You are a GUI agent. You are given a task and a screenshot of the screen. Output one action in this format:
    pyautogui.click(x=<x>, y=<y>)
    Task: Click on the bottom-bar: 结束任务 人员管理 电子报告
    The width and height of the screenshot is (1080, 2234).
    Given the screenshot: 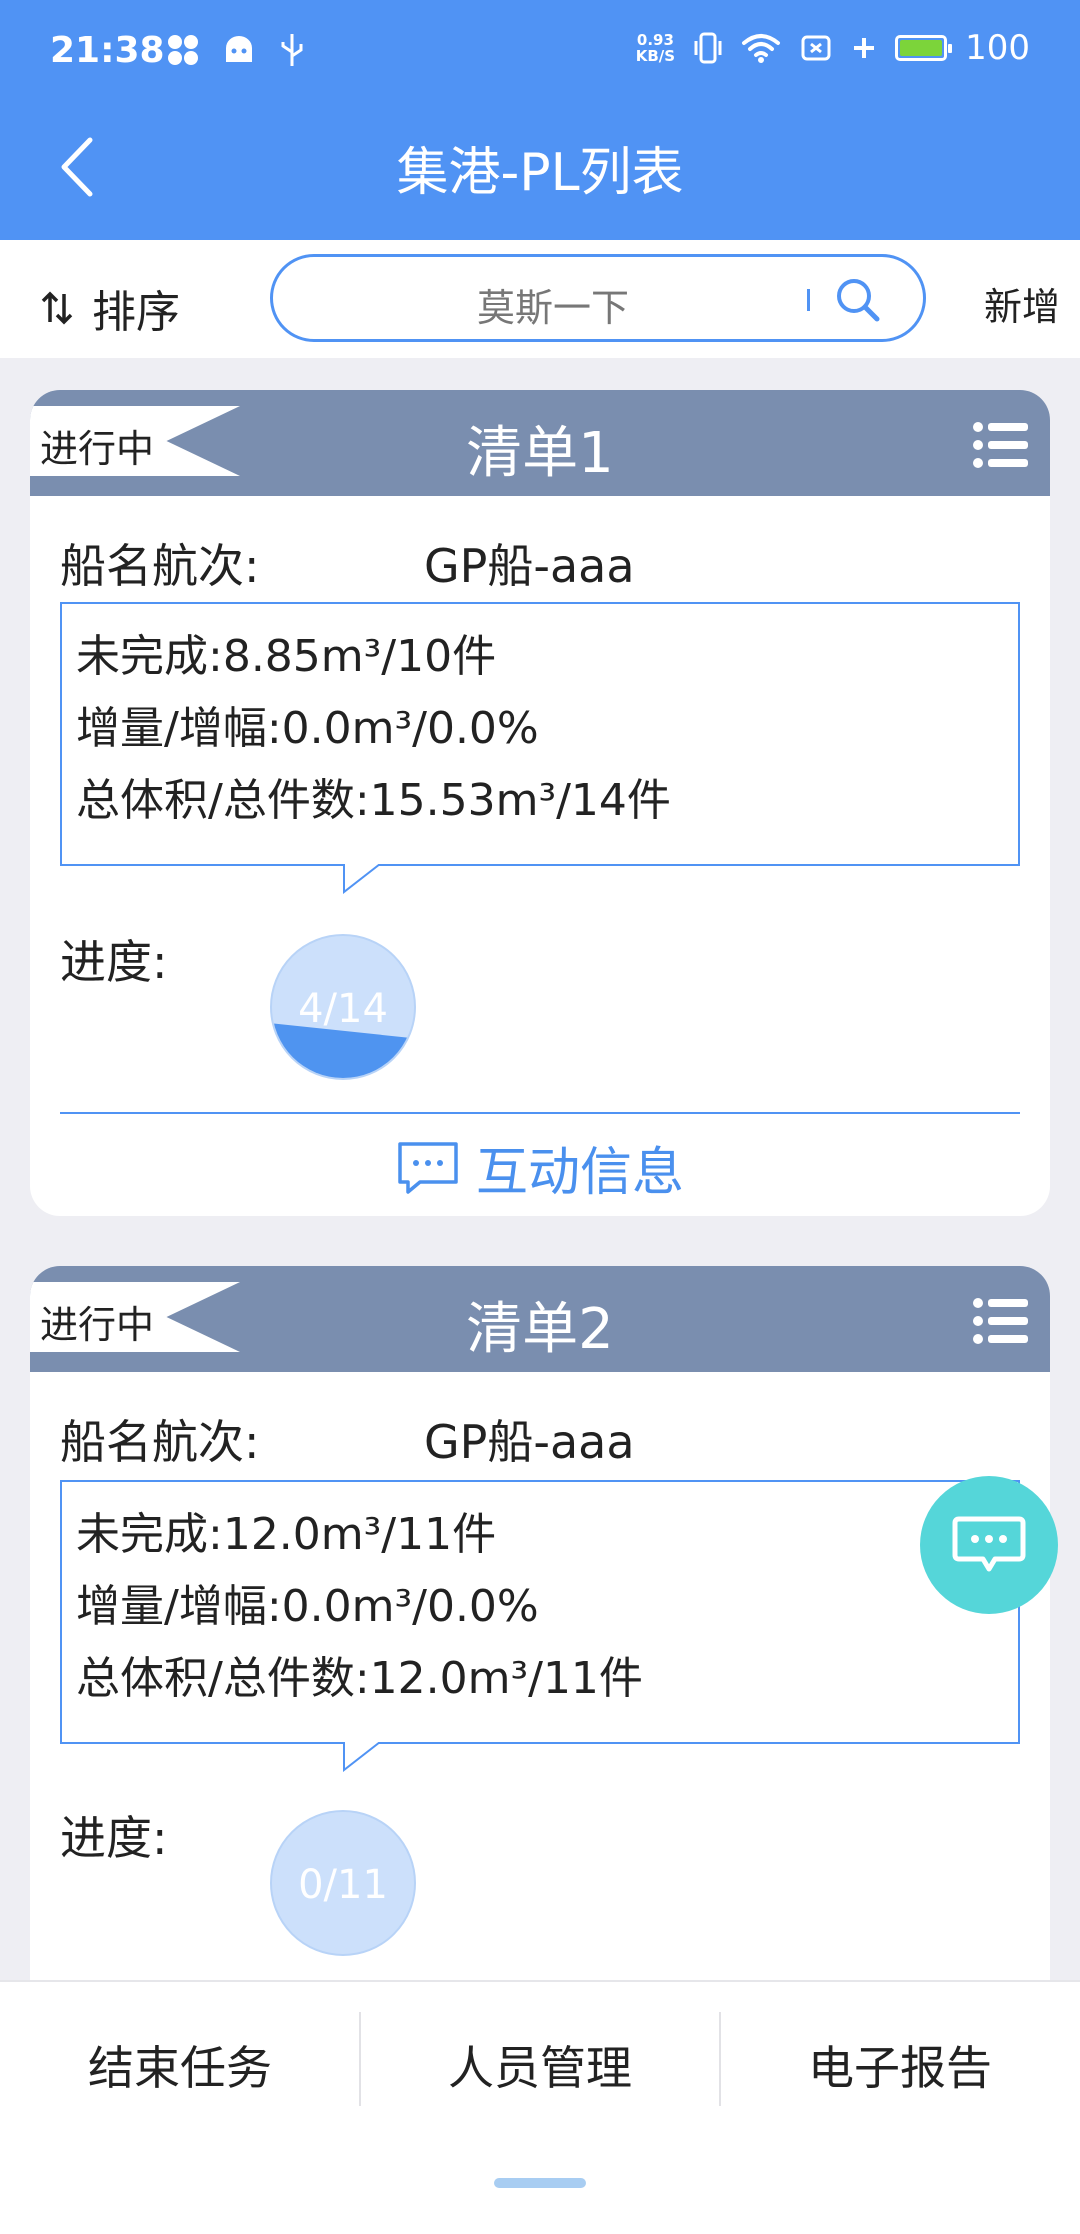 What is the action you would take?
    pyautogui.click(x=540, y=2107)
    